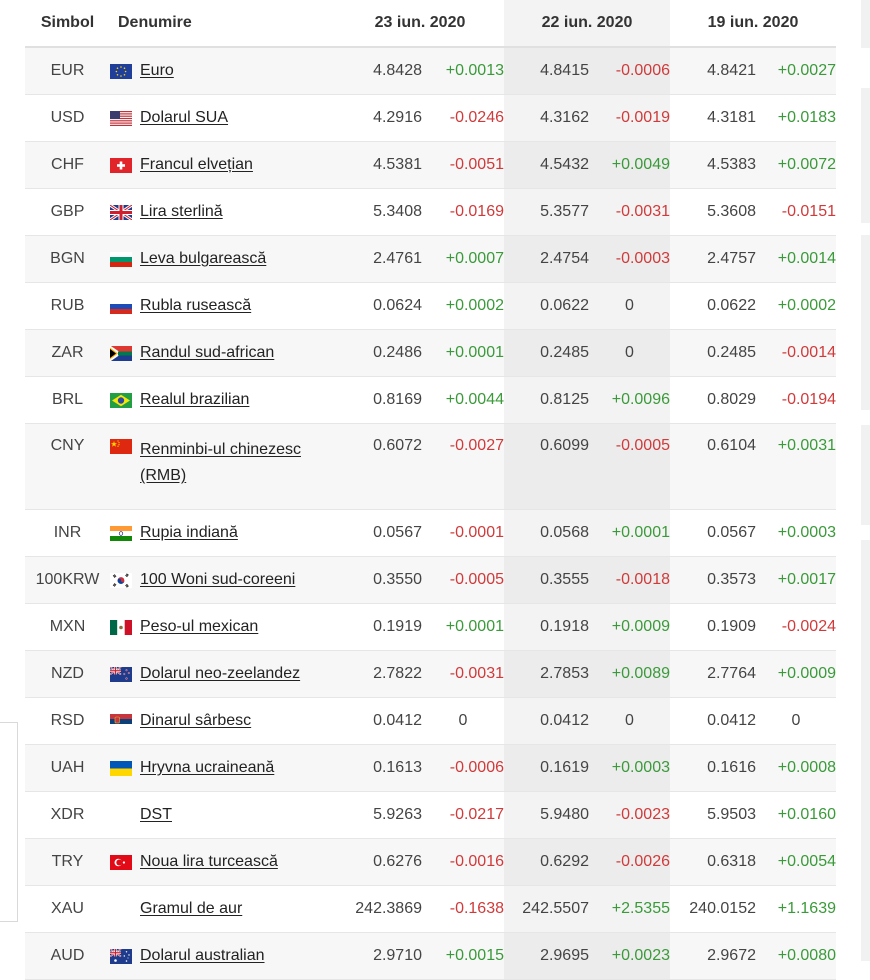 The width and height of the screenshot is (870, 980). What do you see at coordinates (546, 909) in the screenshot?
I see `rate-date-2: 242.5507` at bounding box center [546, 909].